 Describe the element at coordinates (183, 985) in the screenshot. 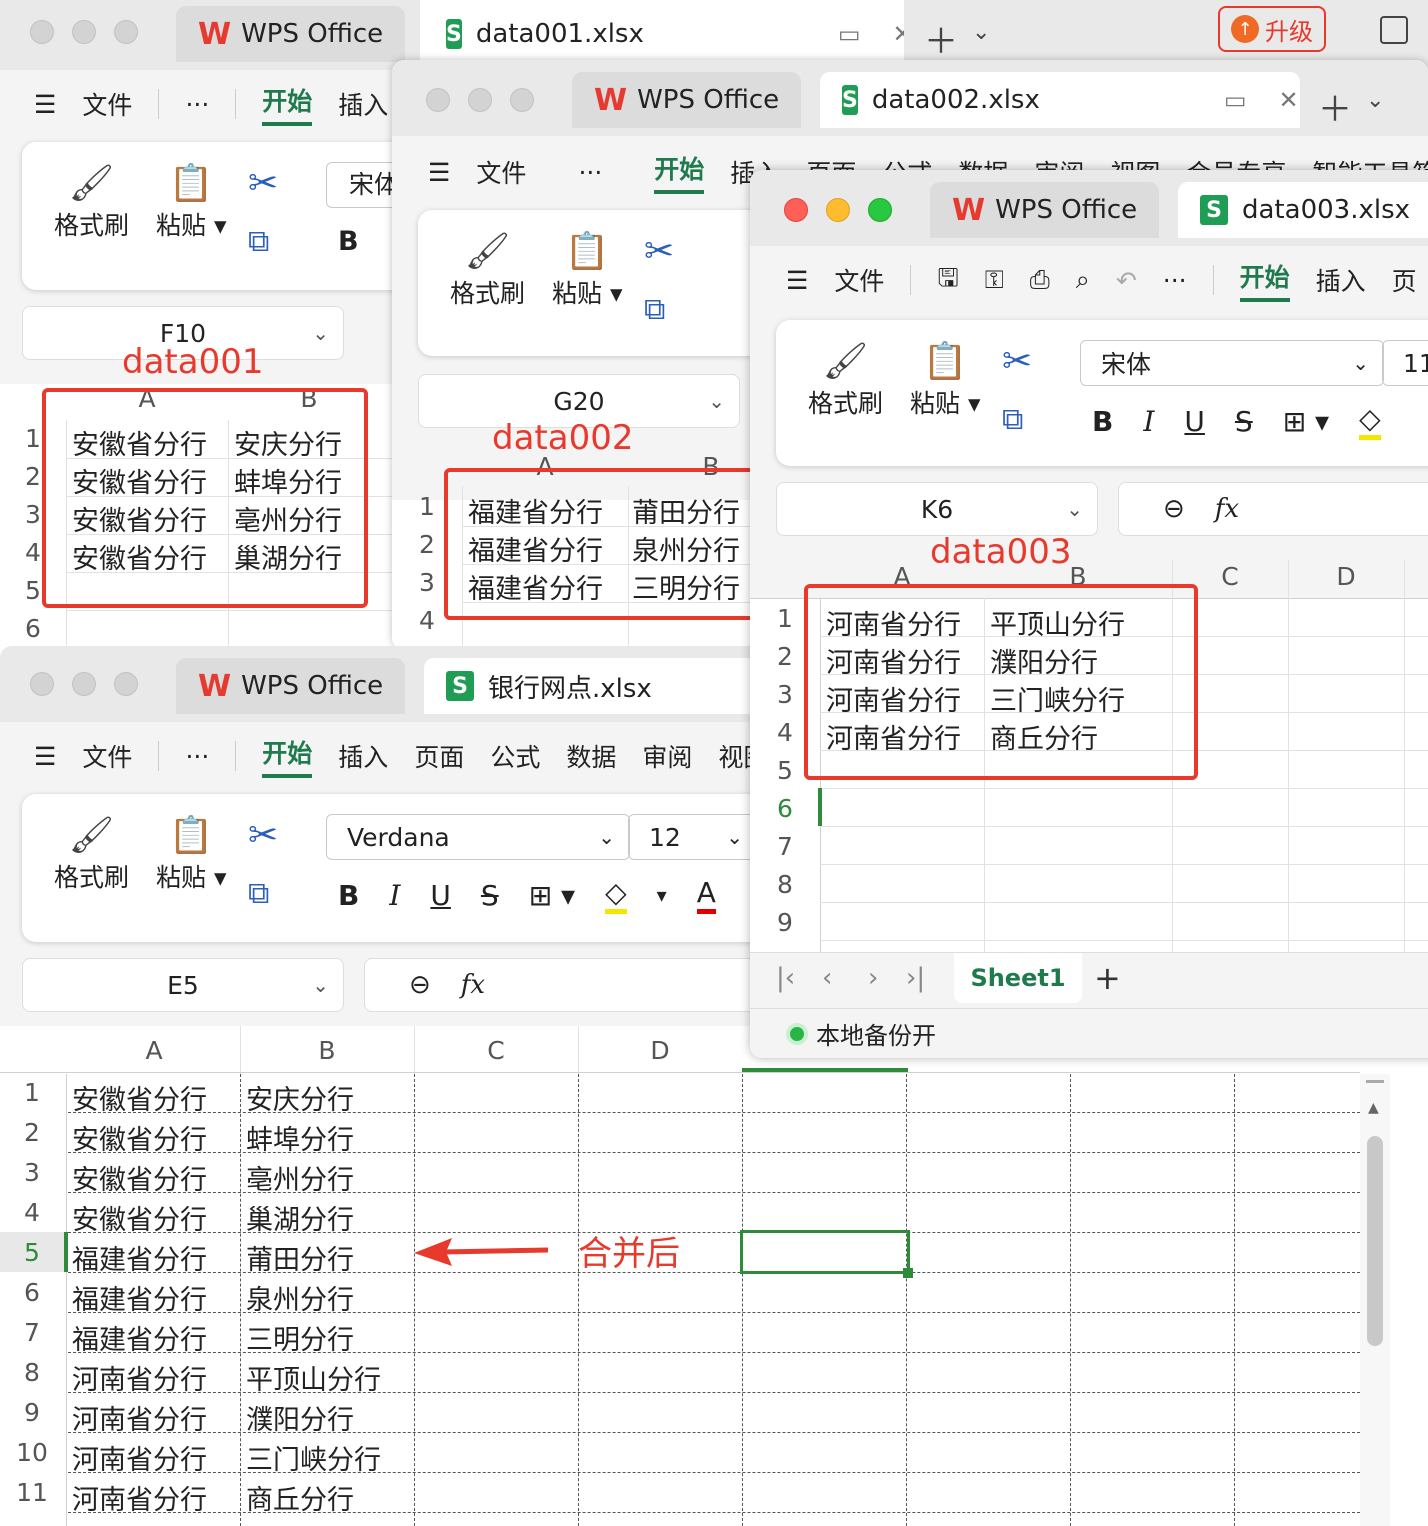

I see `name-box: E5 ⌄` at that location.